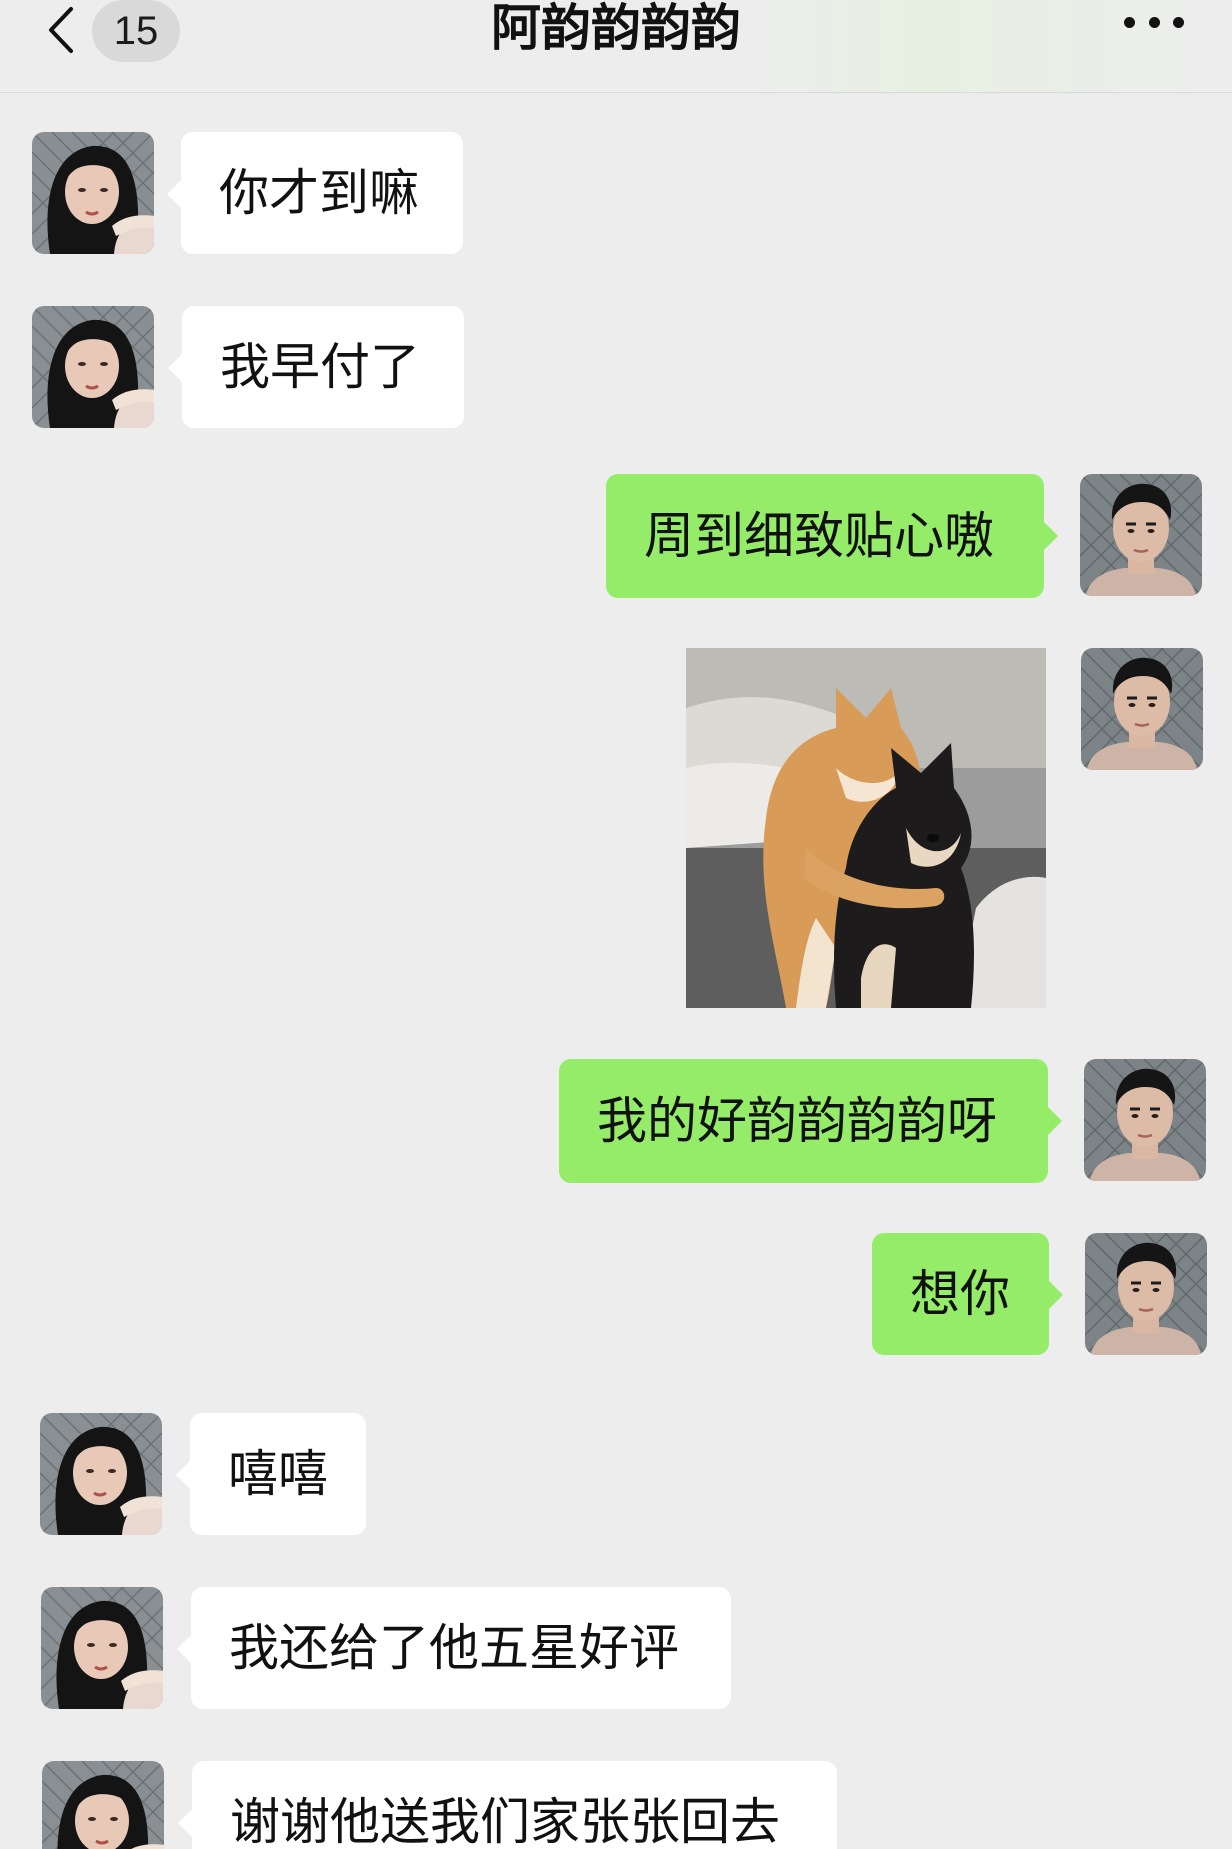  I want to click on message-row: 我早付了, so click(616, 367).